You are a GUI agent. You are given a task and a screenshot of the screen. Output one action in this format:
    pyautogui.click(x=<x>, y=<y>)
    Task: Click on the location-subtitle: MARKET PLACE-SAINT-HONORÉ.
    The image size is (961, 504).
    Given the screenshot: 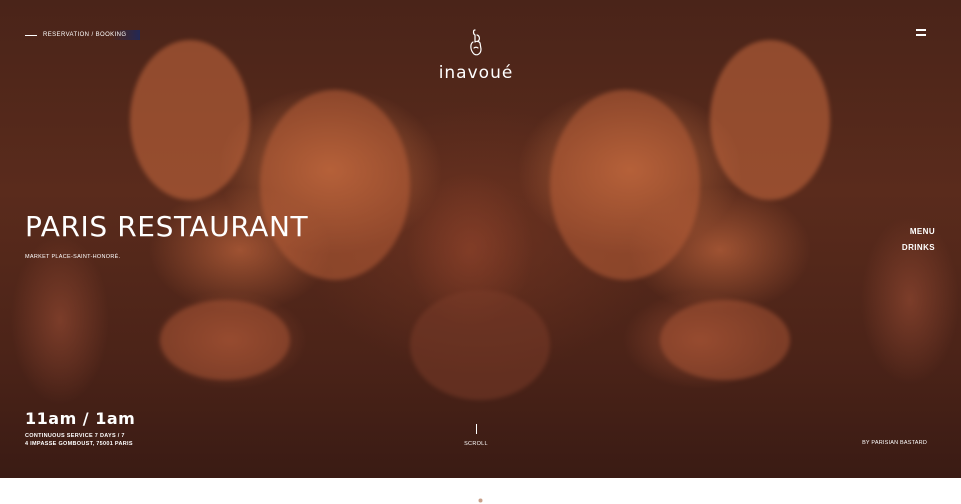 What is the action you would take?
    pyautogui.click(x=73, y=257)
    